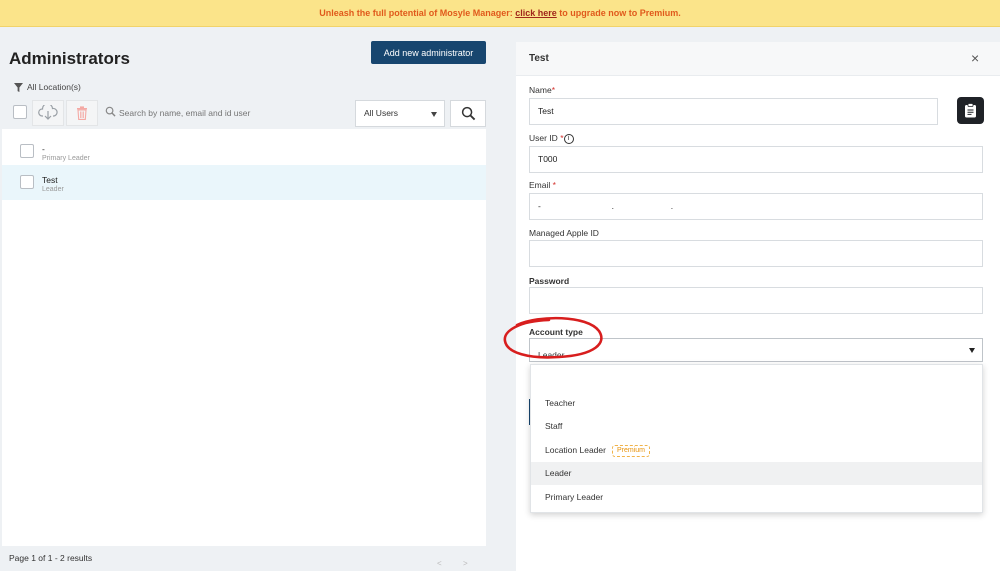 Image resolution: width=1000 pixels, height=571 pixels. I want to click on row-name: Test, so click(50, 180).